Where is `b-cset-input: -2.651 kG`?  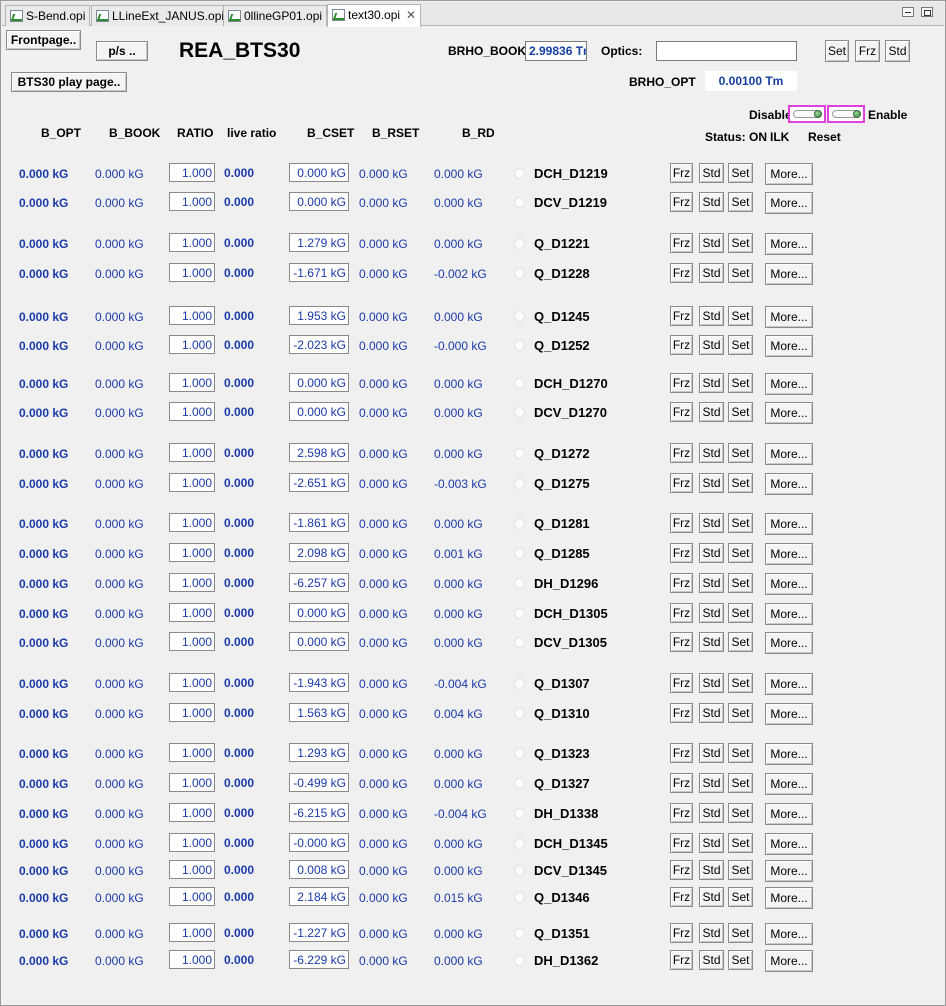 b-cset-input: -2.651 kG is located at coordinates (319, 482).